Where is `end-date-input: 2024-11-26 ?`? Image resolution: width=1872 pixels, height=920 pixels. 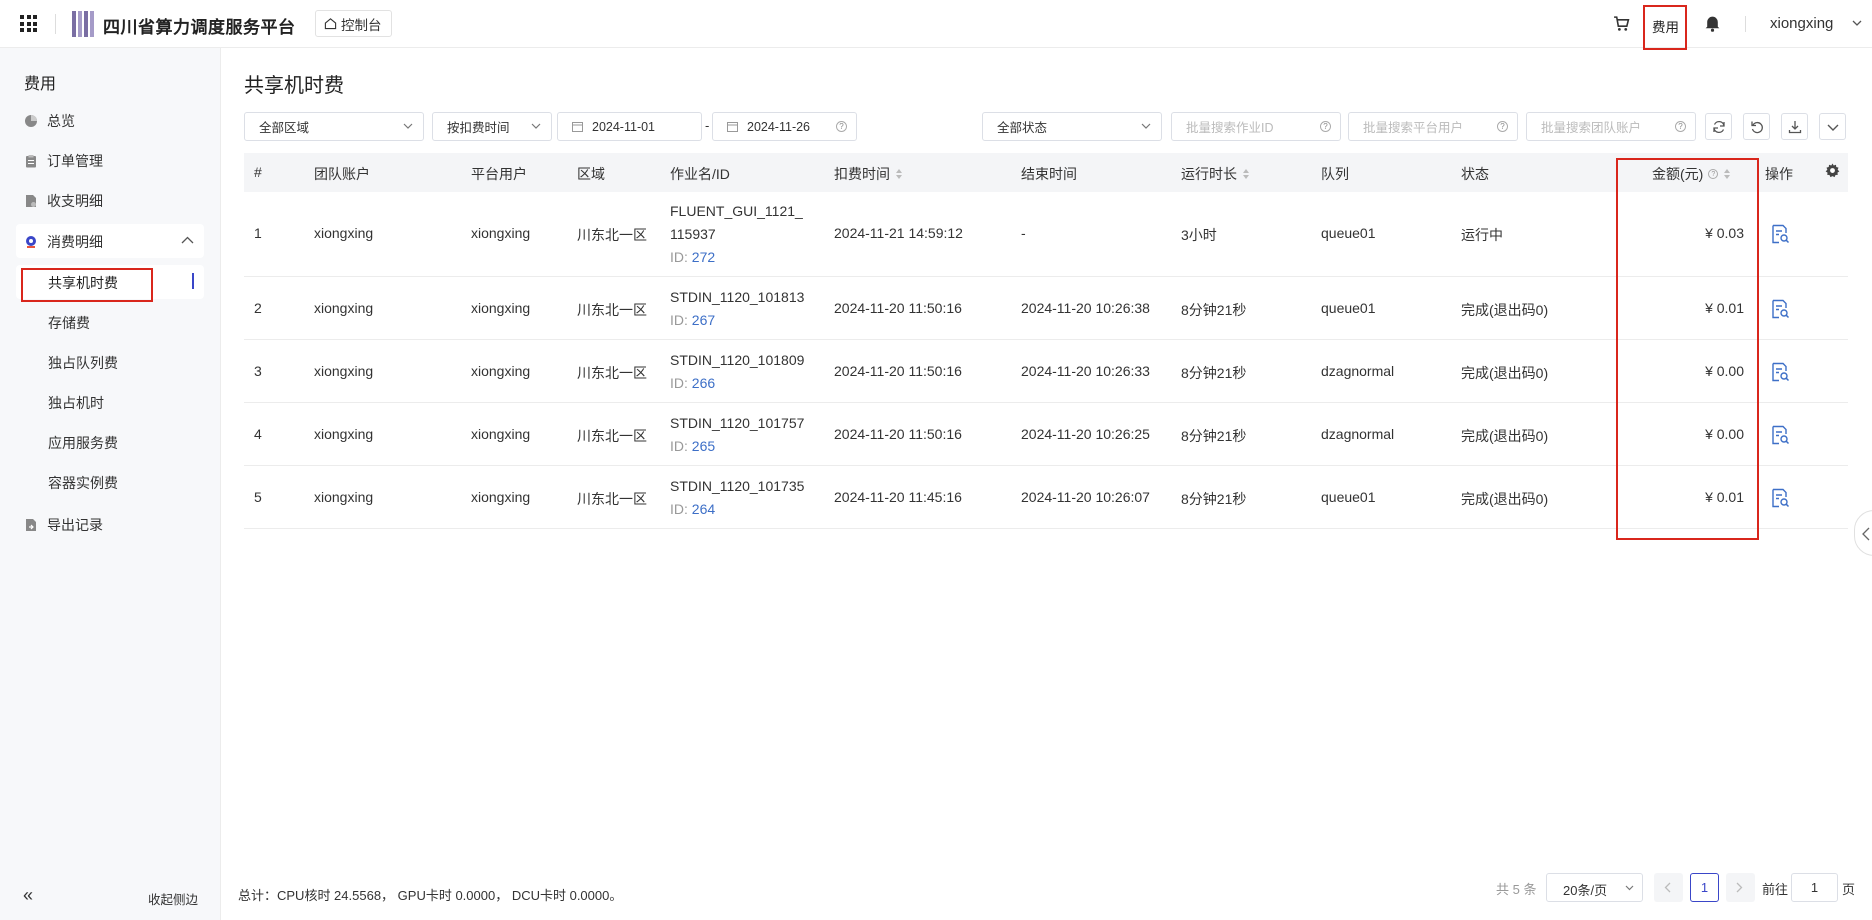 end-date-input: 2024-11-26 ? is located at coordinates (784, 126).